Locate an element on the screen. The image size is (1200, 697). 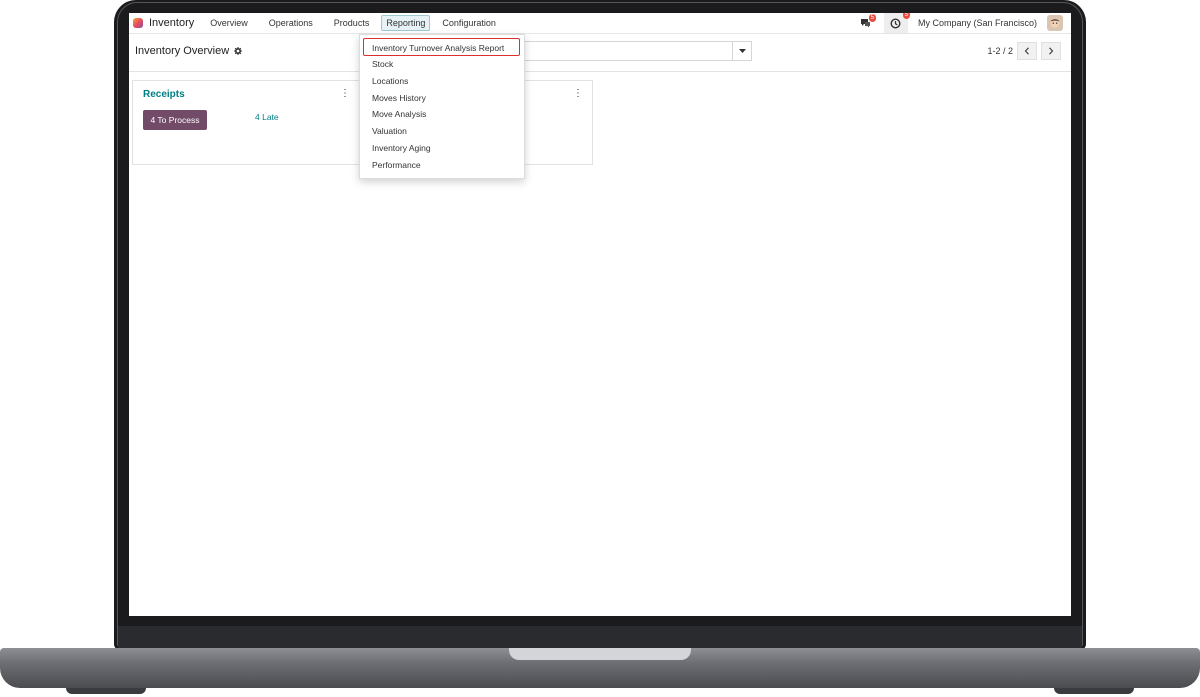
chevron-left-icon is located at coordinates (1026, 51).